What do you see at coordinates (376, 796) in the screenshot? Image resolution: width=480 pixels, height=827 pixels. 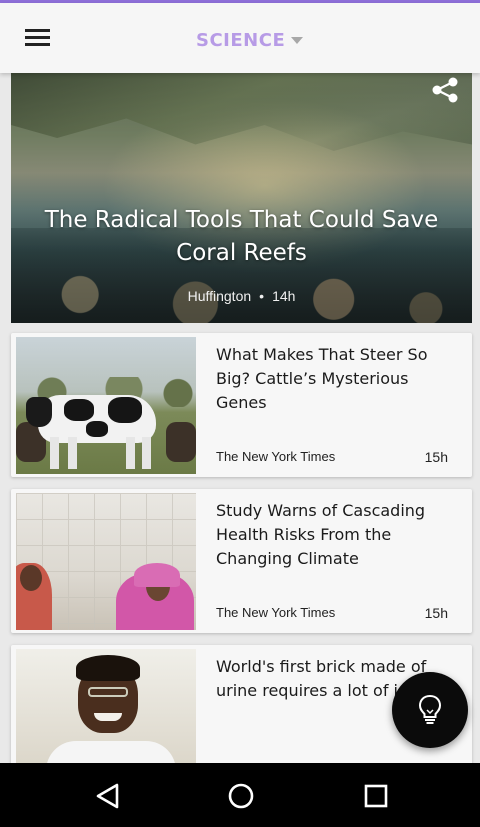 I see `square-recents-icon` at bounding box center [376, 796].